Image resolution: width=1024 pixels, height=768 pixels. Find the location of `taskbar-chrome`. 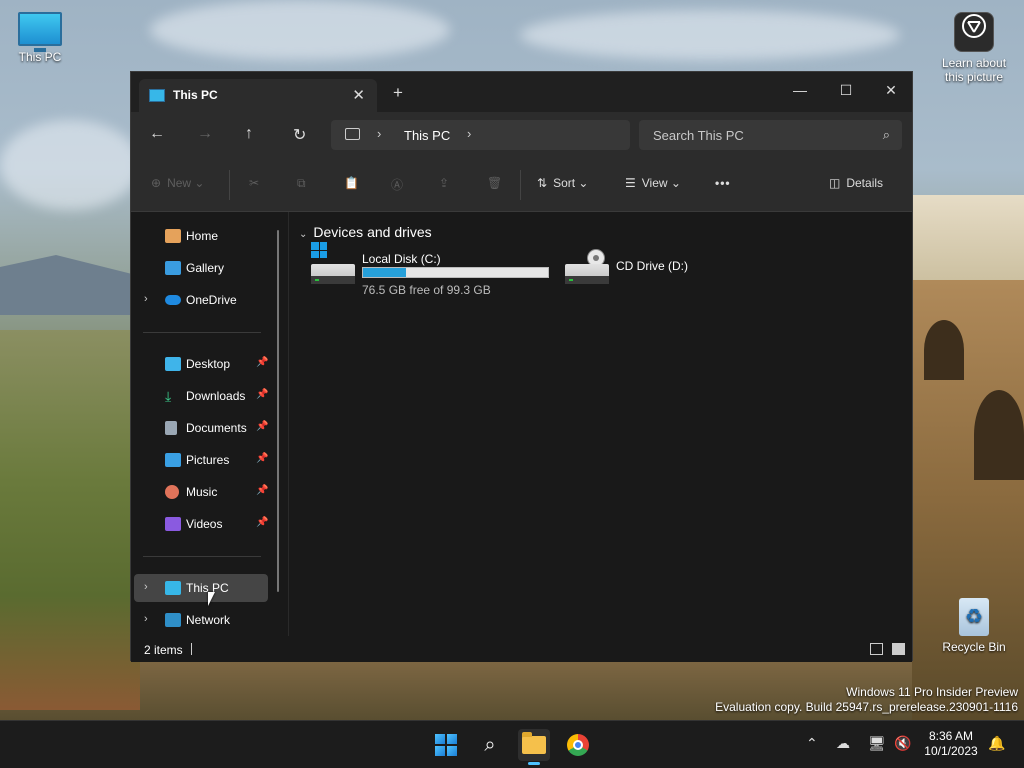

taskbar-chrome is located at coordinates (578, 745).